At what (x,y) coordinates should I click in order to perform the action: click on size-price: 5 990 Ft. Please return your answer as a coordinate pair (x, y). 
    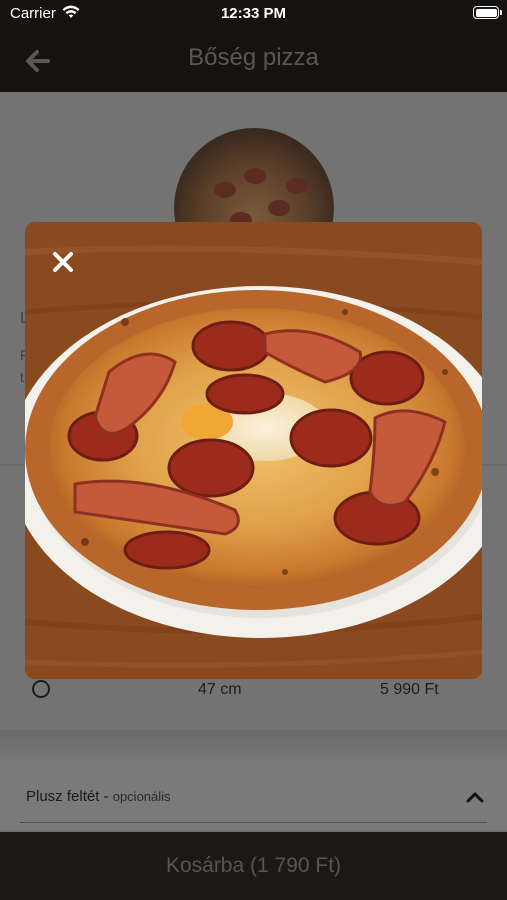
    Looking at the image, I should click on (409, 689).